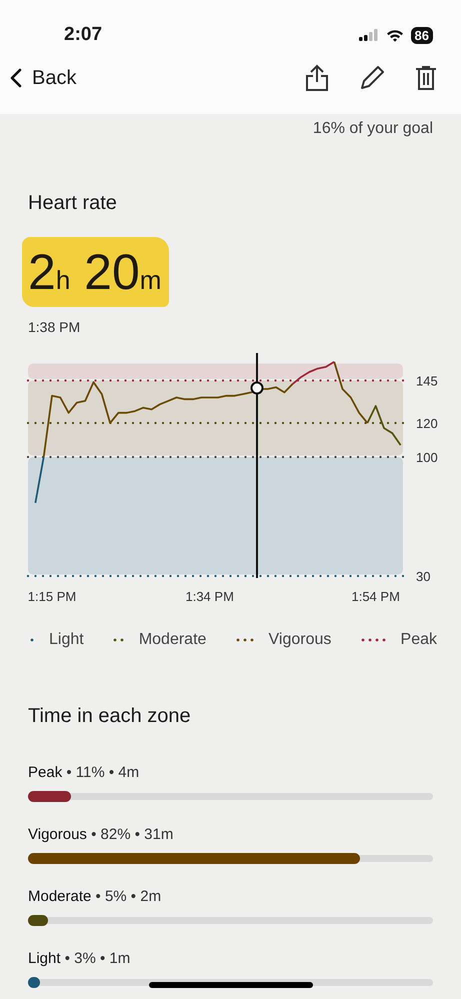 This screenshot has height=999, width=461. Describe the element at coordinates (80, 958) in the screenshot. I see `zone-summary: Light • 3% • 1m` at that location.